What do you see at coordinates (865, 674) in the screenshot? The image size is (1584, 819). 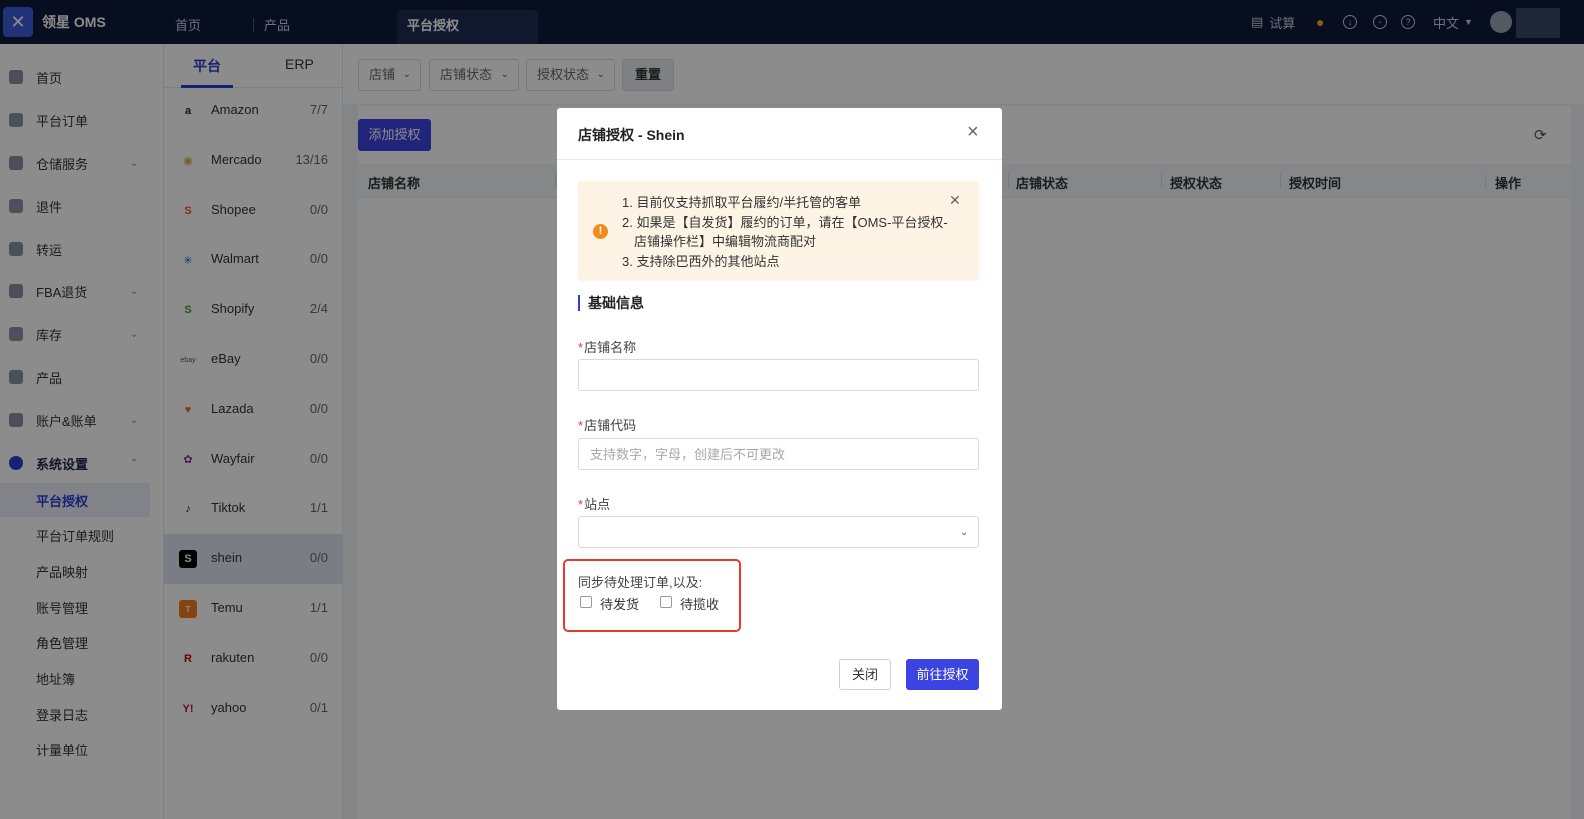 I see `close-button: 关闭` at bounding box center [865, 674].